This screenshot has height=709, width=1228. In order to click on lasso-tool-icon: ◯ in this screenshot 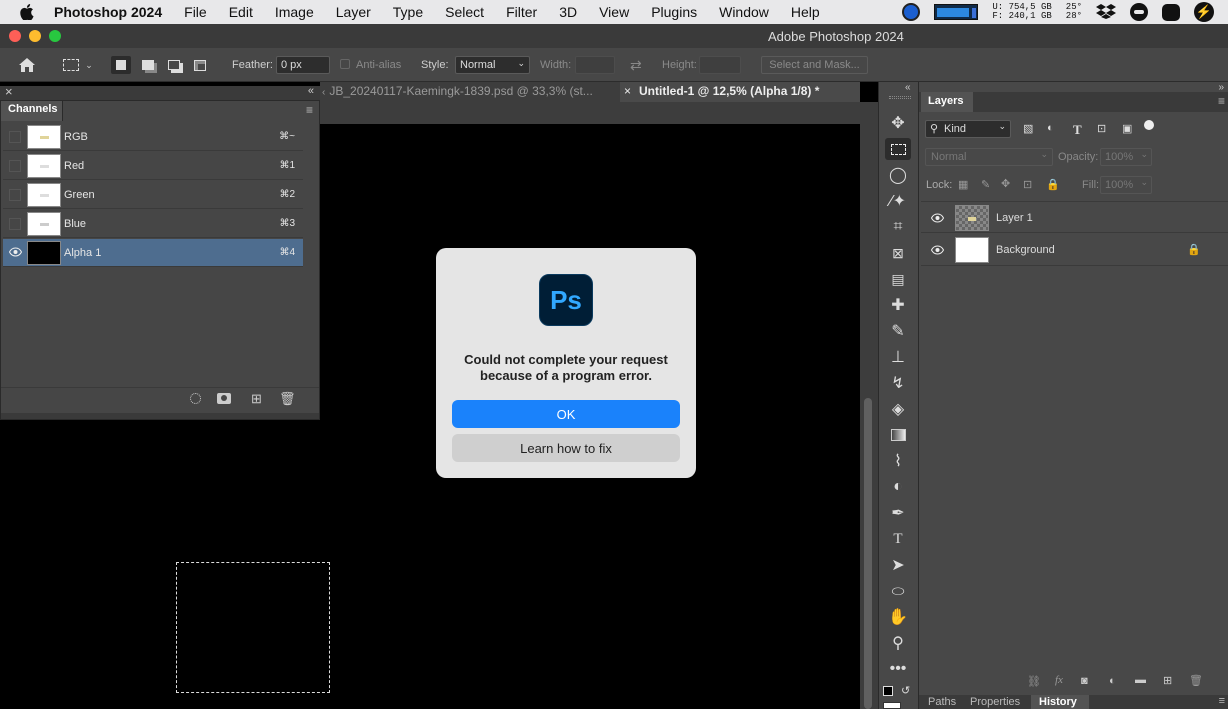, I will do `click(898, 175)`.